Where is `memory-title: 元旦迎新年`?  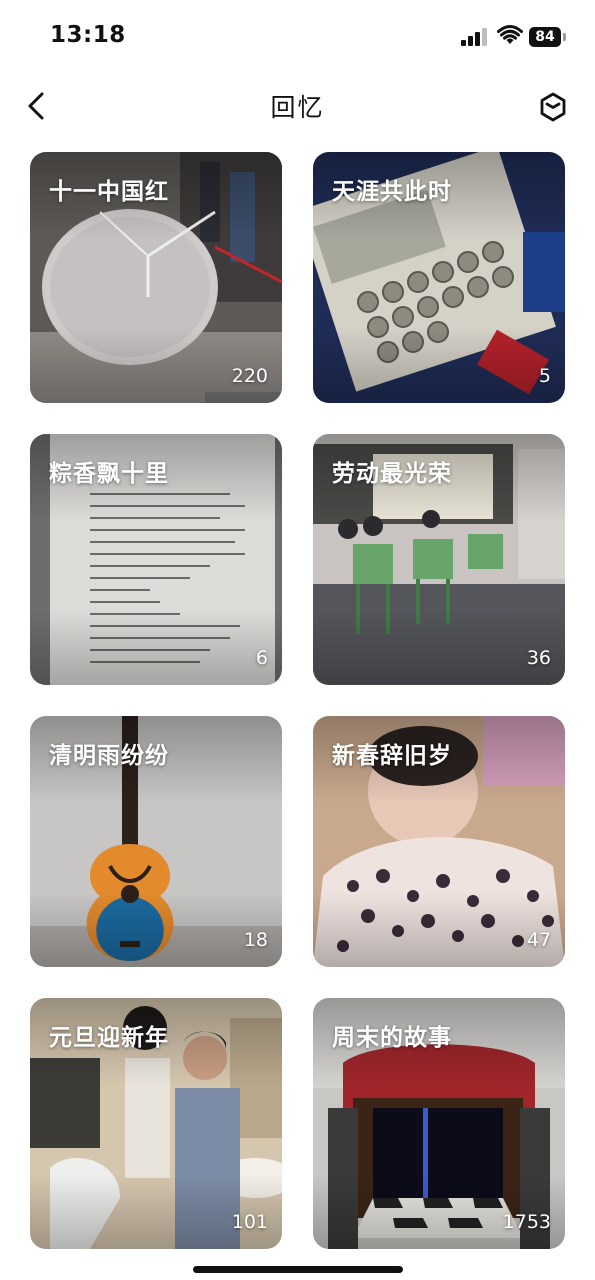 memory-title: 元旦迎新年 is located at coordinates (109, 1038).